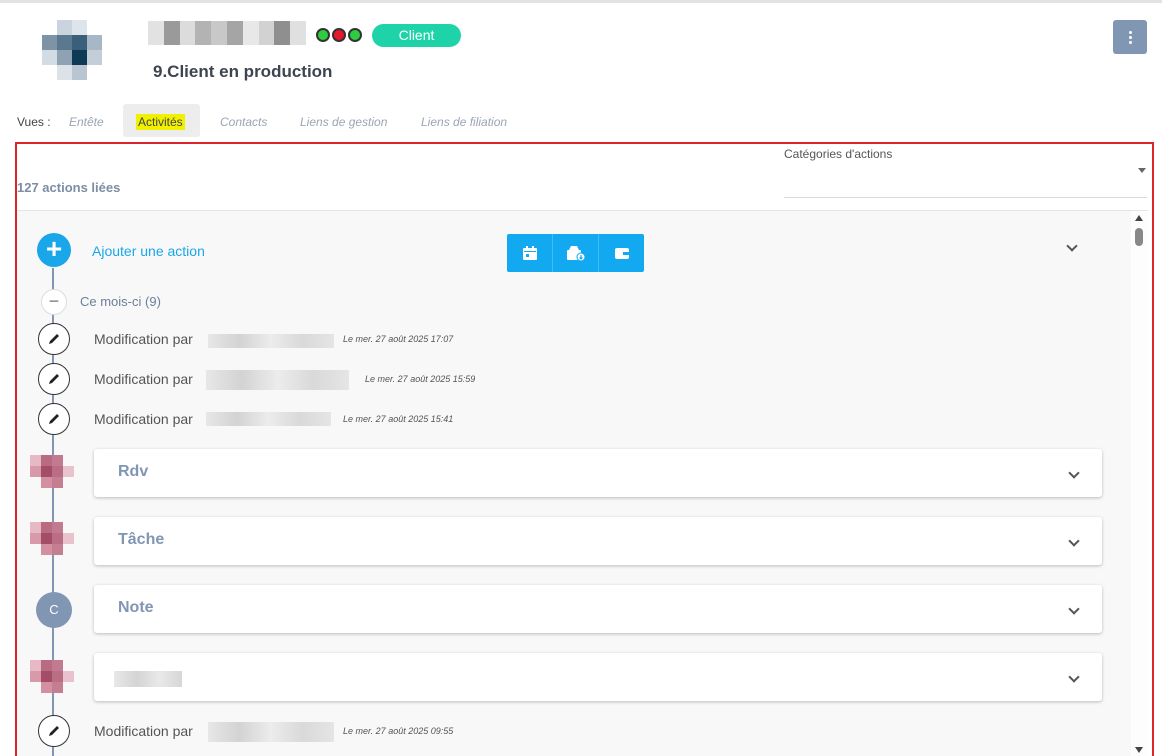  What do you see at coordinates (148, 679) in the screenshot?
I see `card-title-blurred` at bounding box center [148, 679].